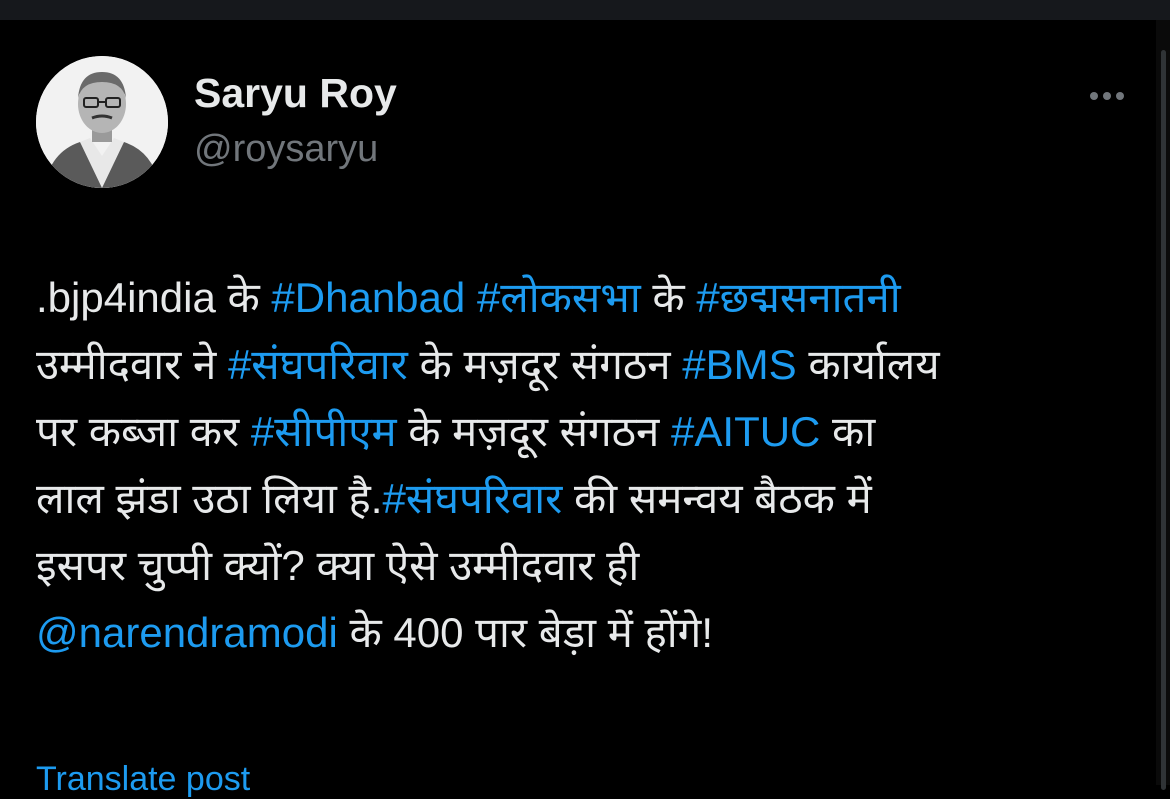 This screenshot has height=799, width=1170. What do you see at coordinates (209, 498) in the screenshot?
I see `text-segment: लाल झंडा उठा लिया है.` at bounding box center [209, 498].